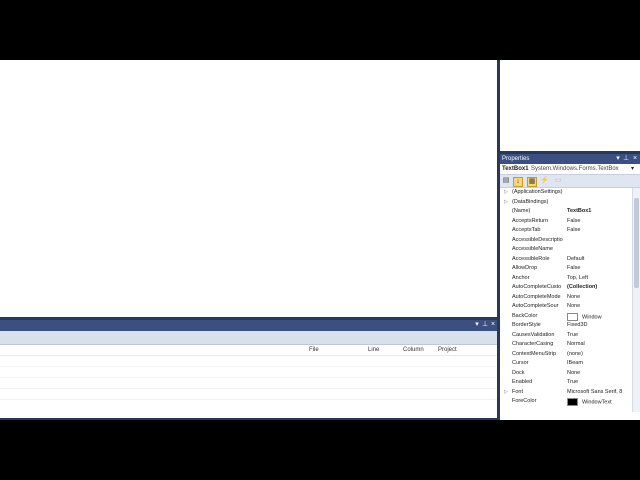 This screenshot has height=480, width=640. What do you see at coordinates (566, 269) in the screenshot?
I see `property-row: AllowDrop False` at bounding box center [566, 269].